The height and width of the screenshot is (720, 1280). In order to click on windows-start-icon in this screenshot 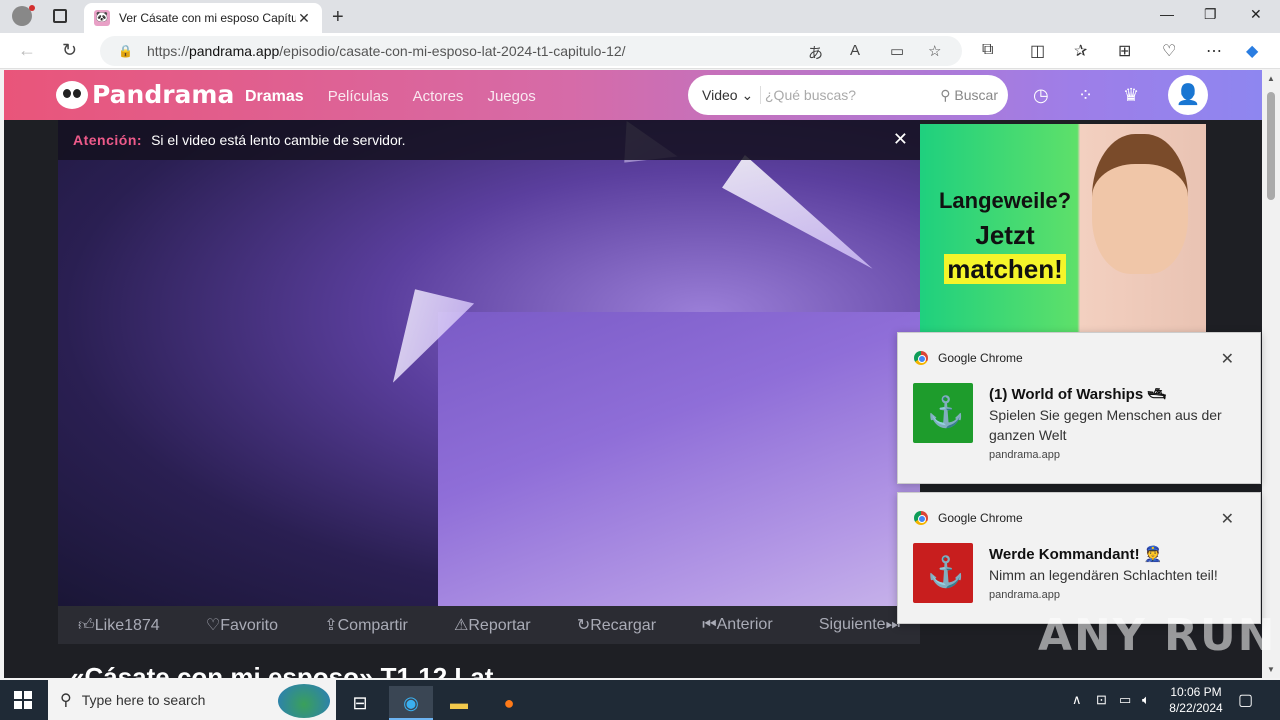, I will do `click(23, 700)`.